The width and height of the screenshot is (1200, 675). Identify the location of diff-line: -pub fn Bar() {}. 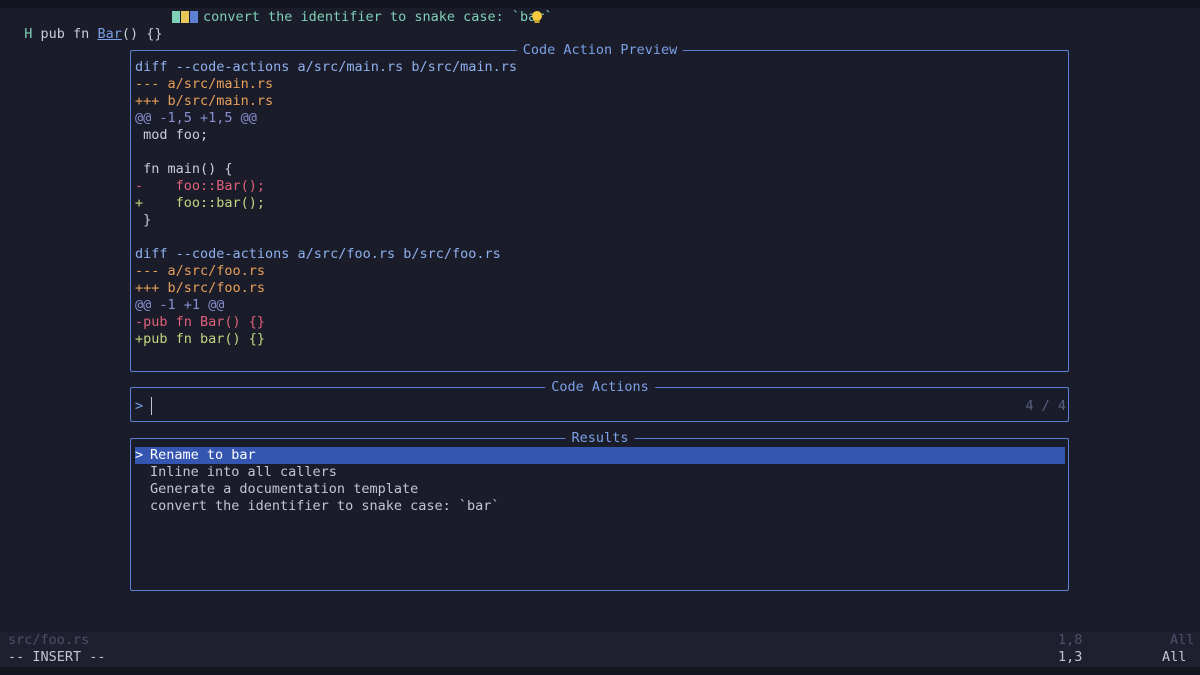
(200, 322).